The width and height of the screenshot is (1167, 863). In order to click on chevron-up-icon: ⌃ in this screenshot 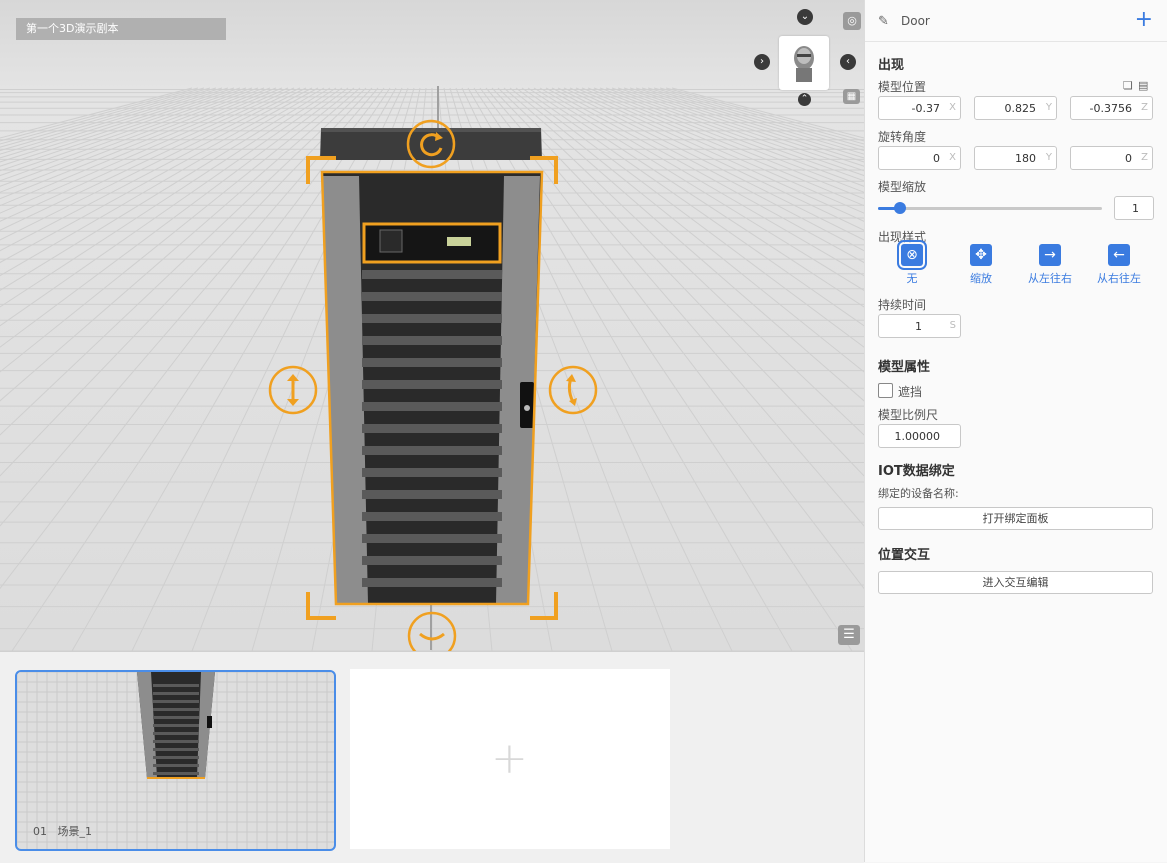, I will do `click(804, 99)`.